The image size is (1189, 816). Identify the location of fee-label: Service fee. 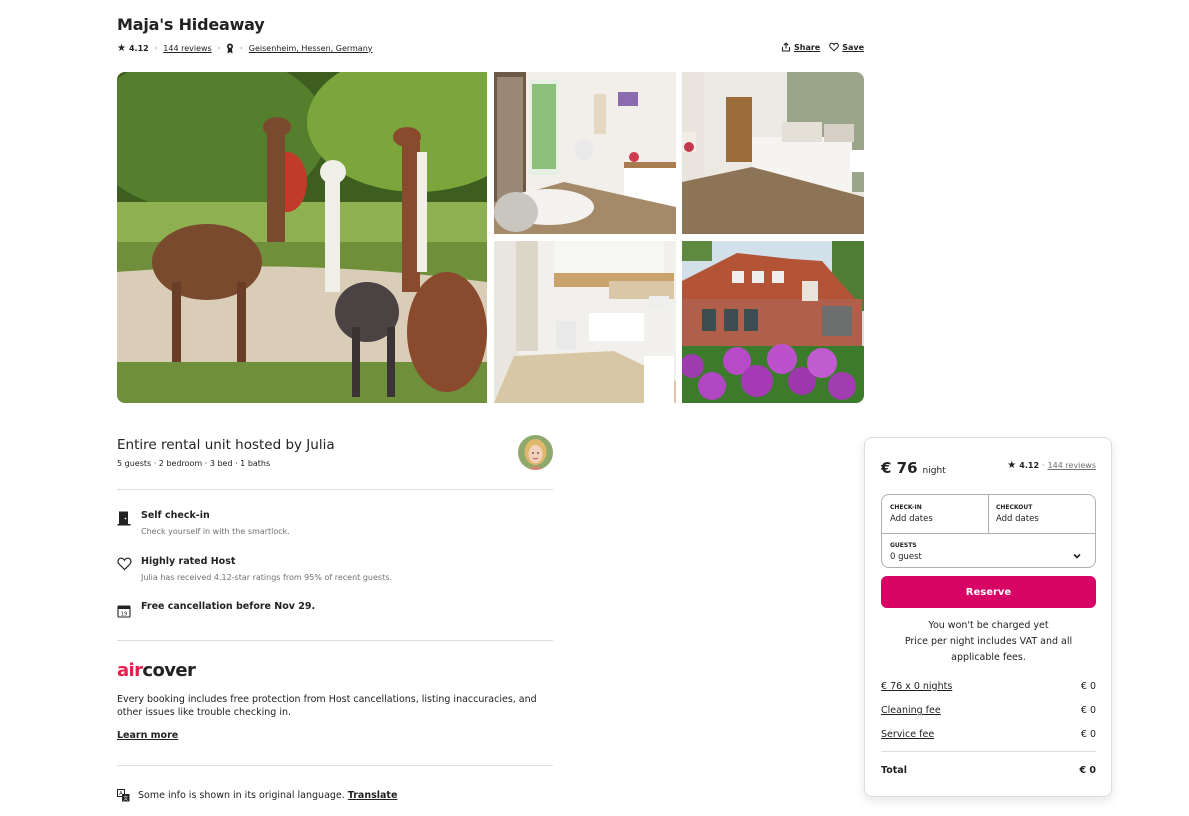
(907, 734).